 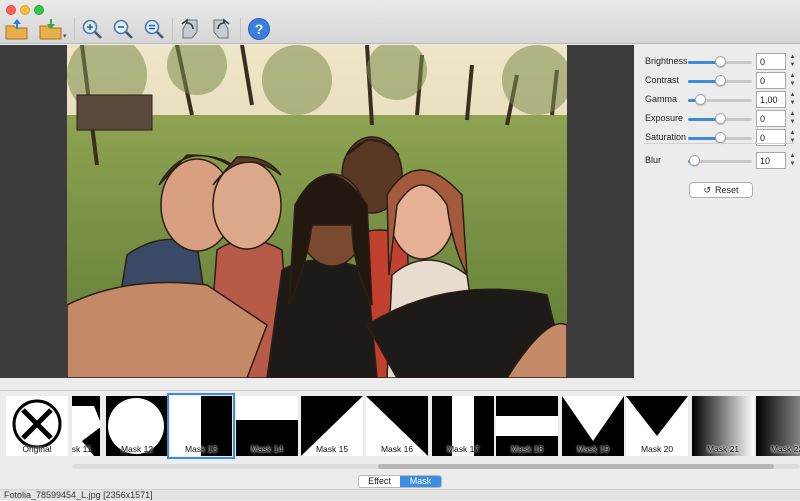 What do you see at coordinates (771, 118) in the screenshot?
I see `exposure-field: 0` at bounding box center [771, 118].